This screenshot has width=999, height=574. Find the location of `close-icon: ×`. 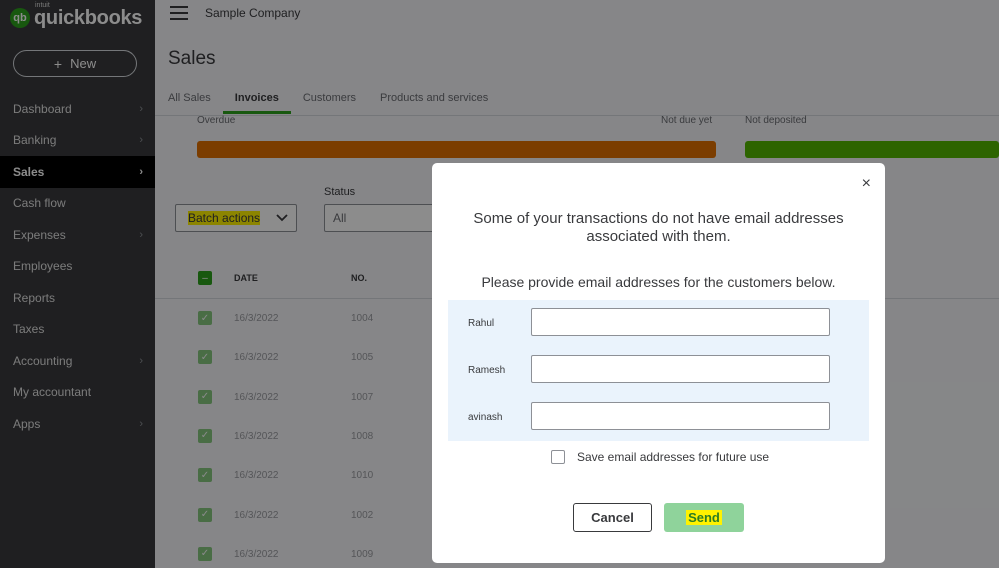

close-icon: × is located at coordinates (866, 184).